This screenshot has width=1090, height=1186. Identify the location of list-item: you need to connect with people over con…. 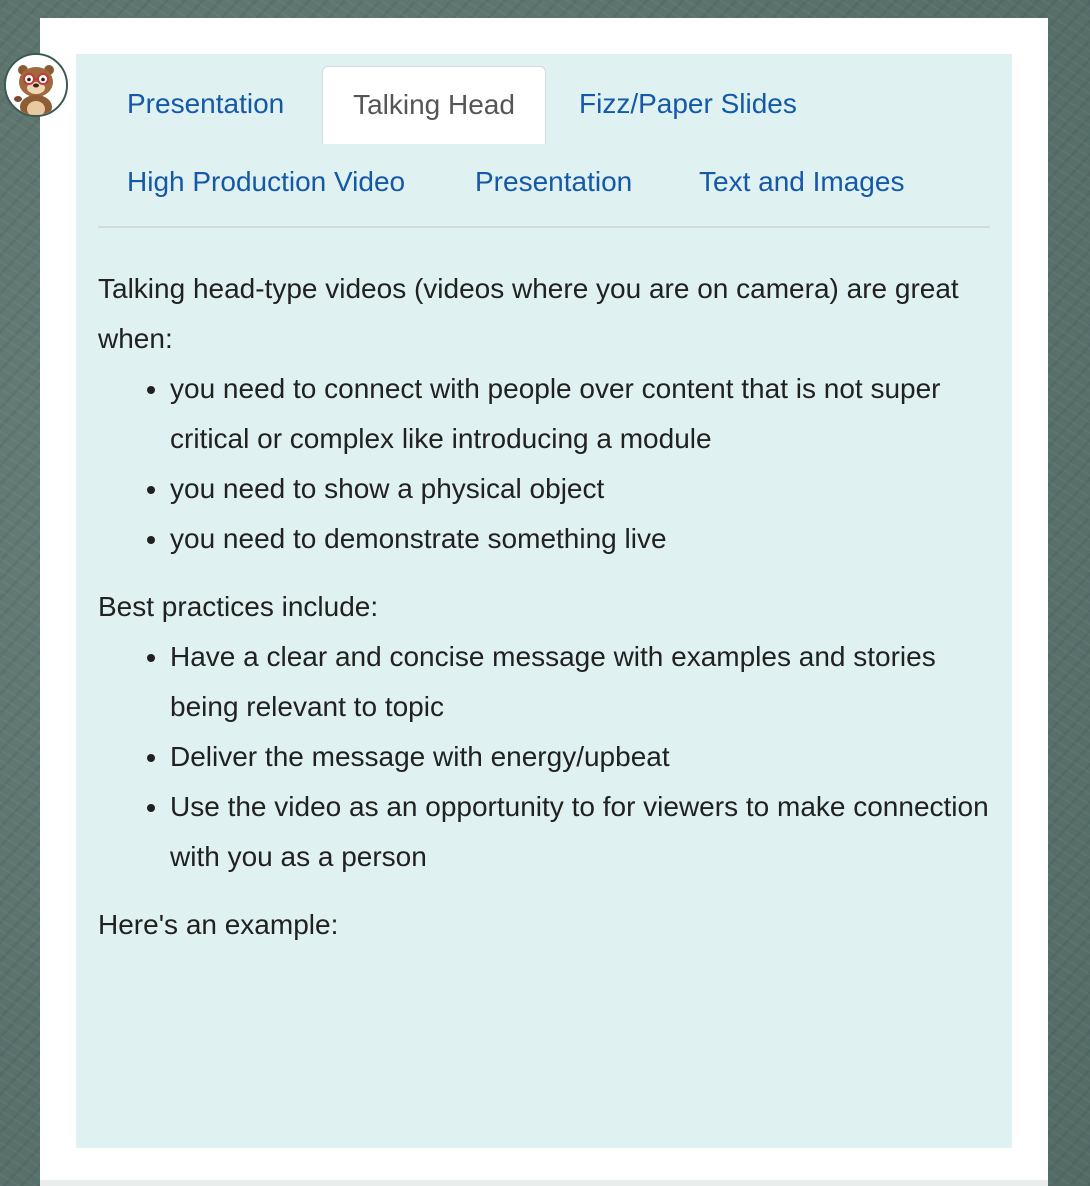
(580, 414).